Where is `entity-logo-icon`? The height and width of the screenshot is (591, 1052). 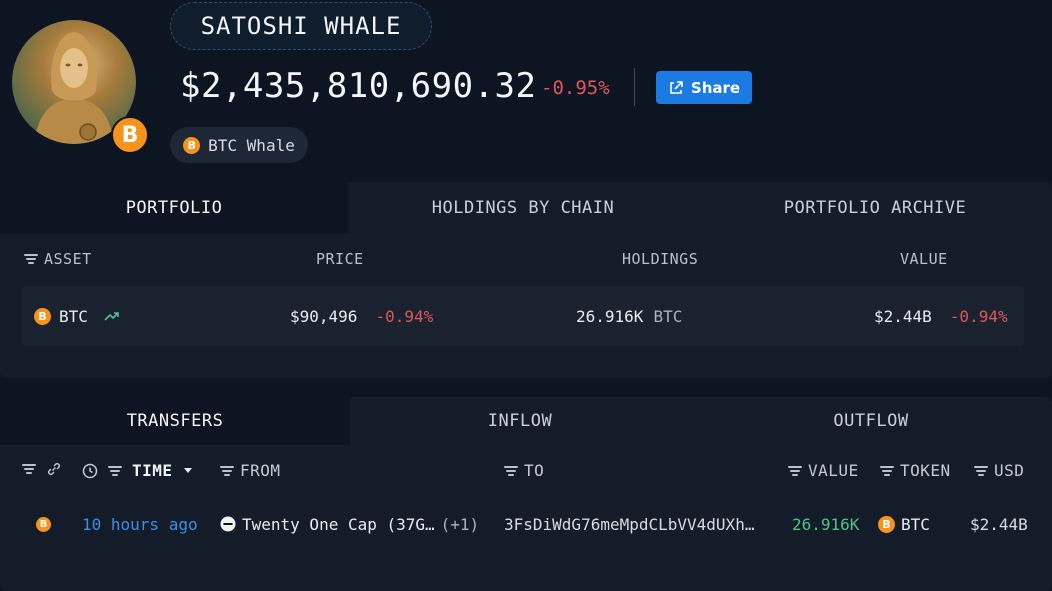 entity-logo-icon is located at coordinates (228, 524).